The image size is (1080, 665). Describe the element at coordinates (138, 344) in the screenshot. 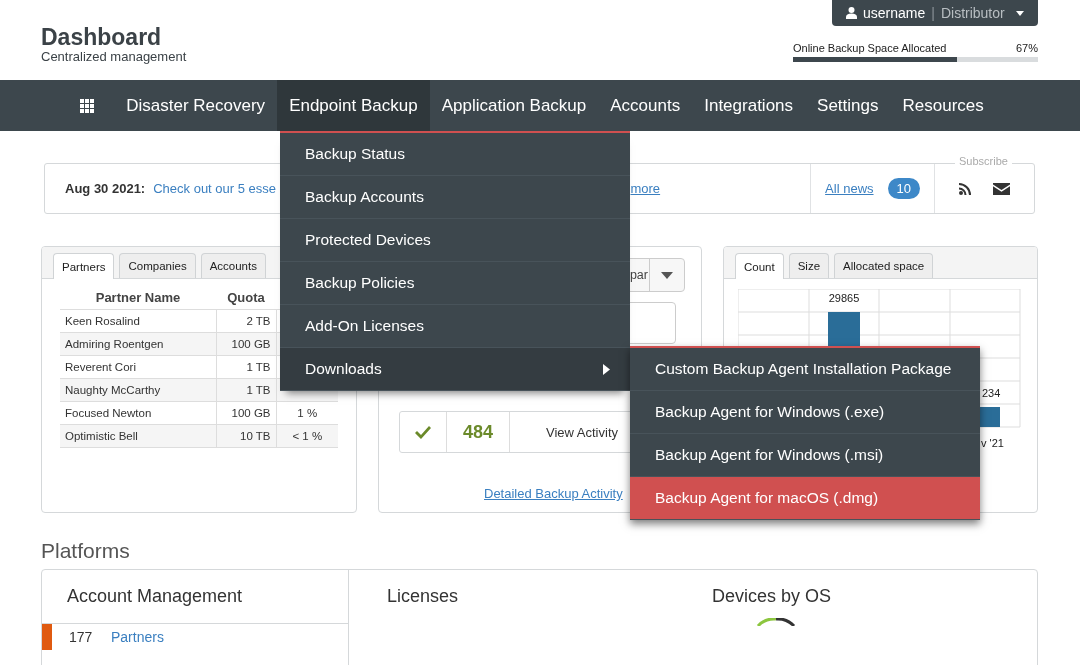

I see `table-cell: Admiring Roentgen` at that location.